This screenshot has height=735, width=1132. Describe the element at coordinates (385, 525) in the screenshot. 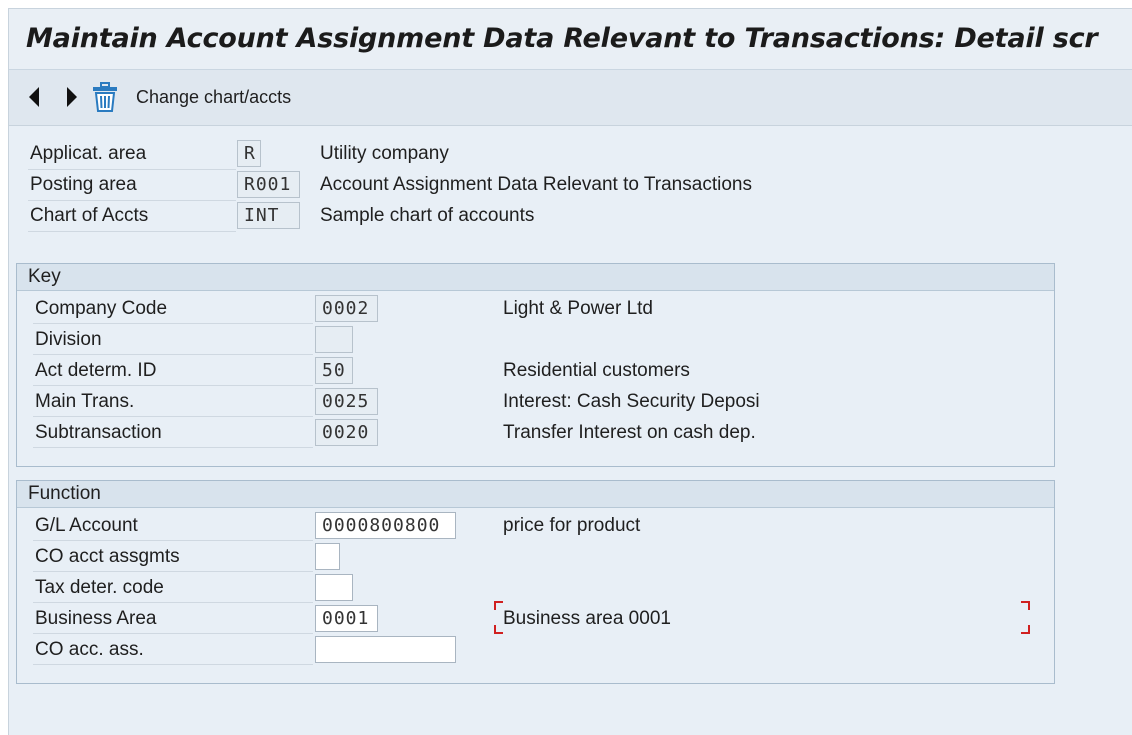

I see `gl-account-input: 0000800800` at that location.